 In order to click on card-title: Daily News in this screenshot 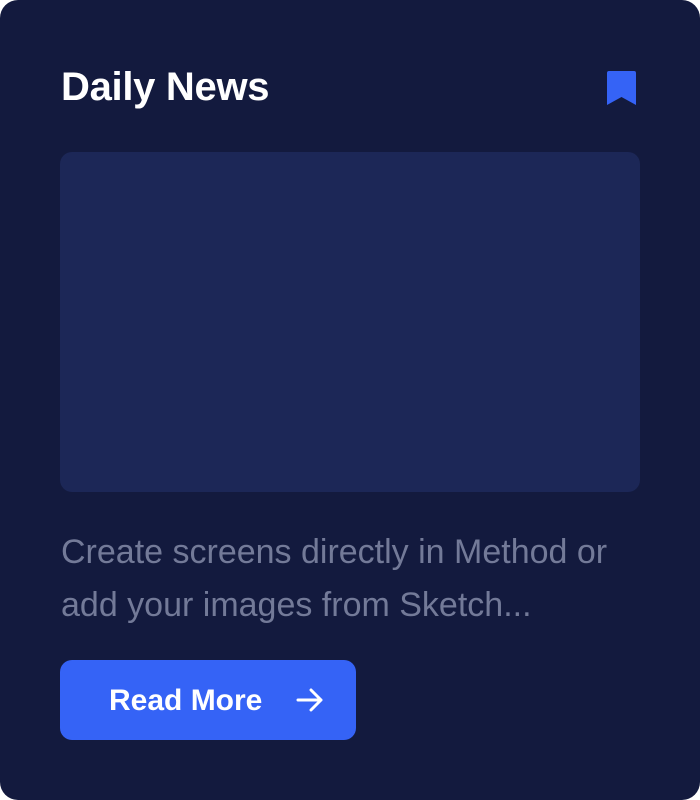, I will do `click(165, 87)`.